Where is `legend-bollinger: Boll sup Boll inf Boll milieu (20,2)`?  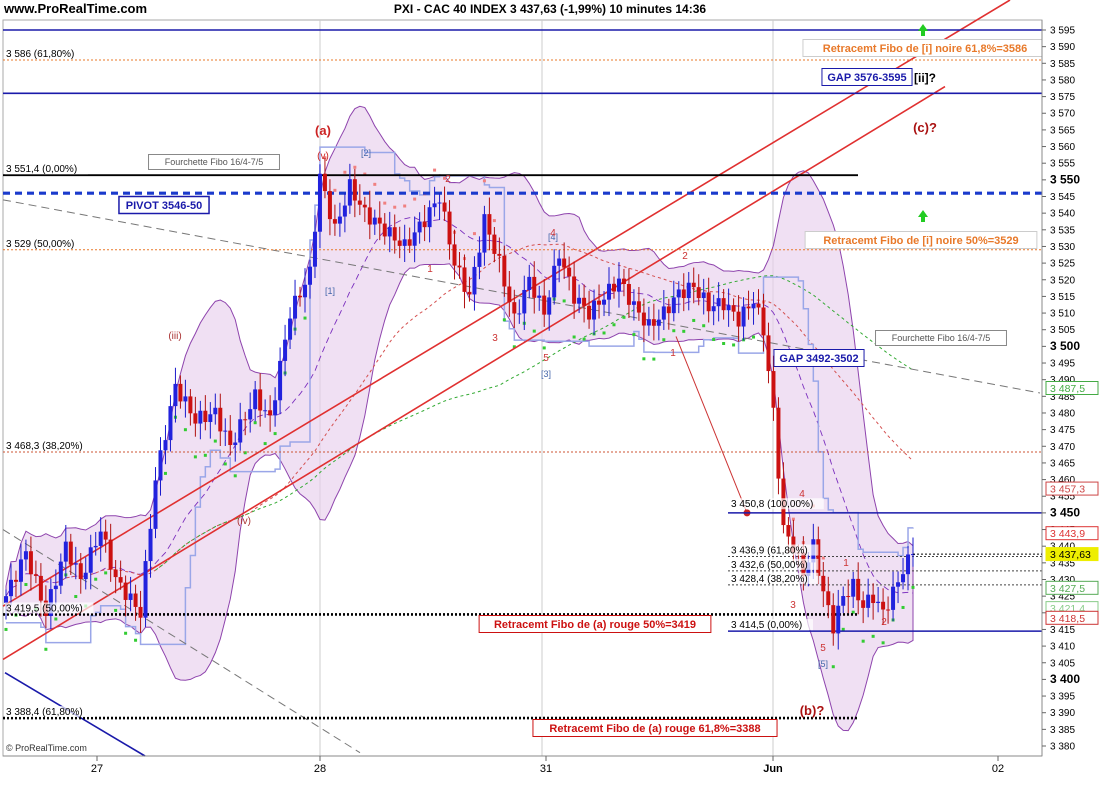 legend-bollinger: Boll sup Boll inf Boll milieu (20,2) is located at coordinates (255, 24).